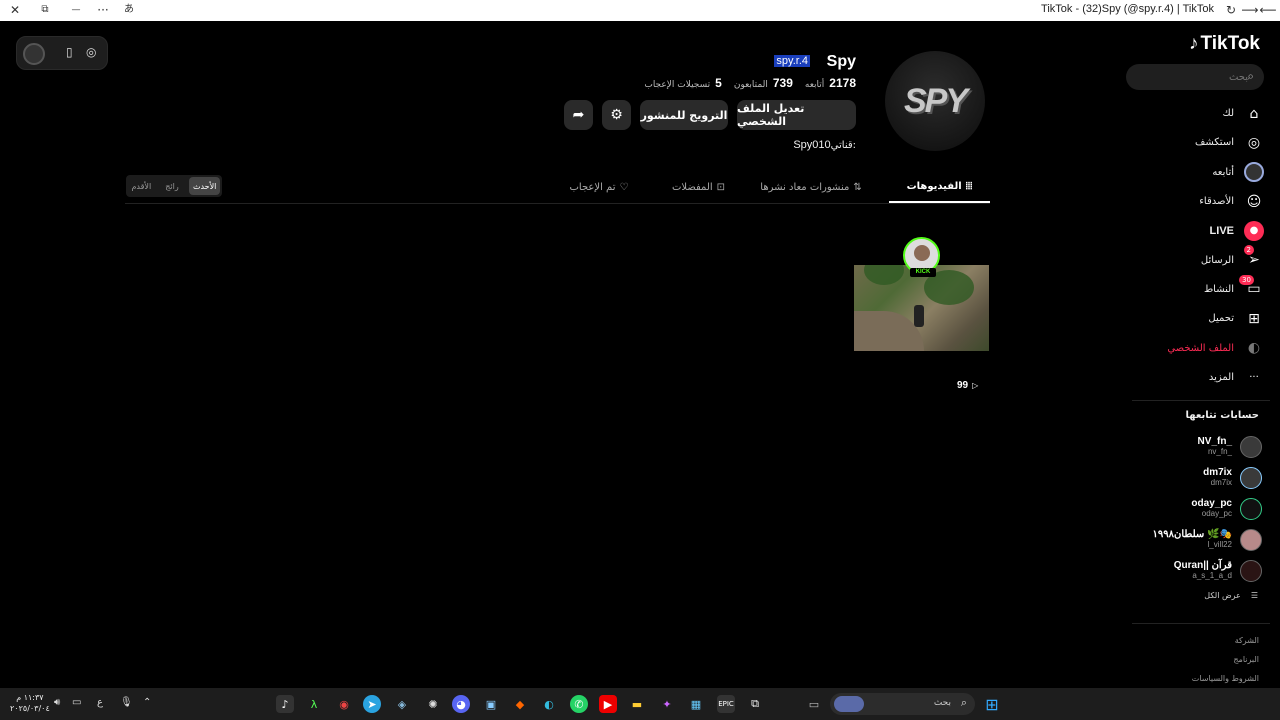  I want to click on more-options-icon: ···, so click(103, 10).